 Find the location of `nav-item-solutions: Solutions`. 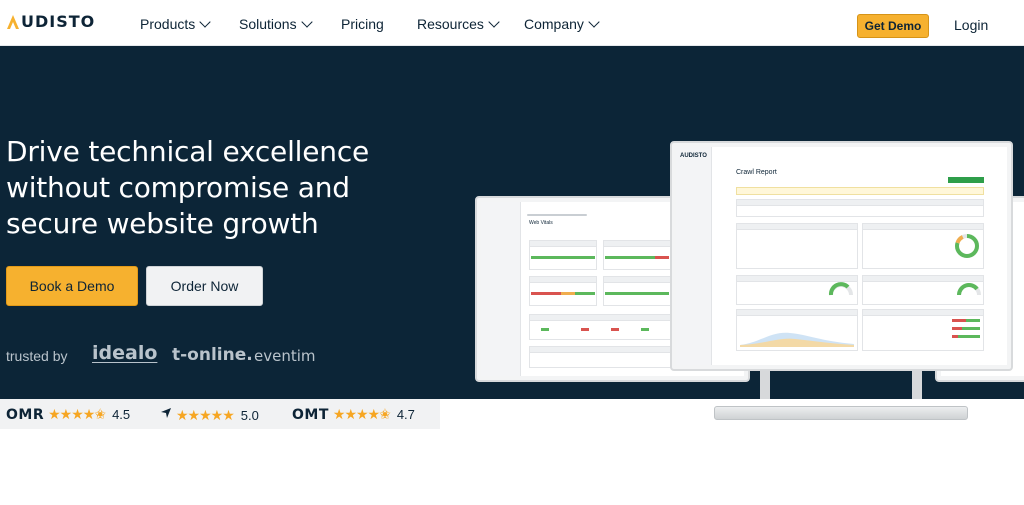

nav-item-solutions: Solutions is located at coordinates (276, 24).